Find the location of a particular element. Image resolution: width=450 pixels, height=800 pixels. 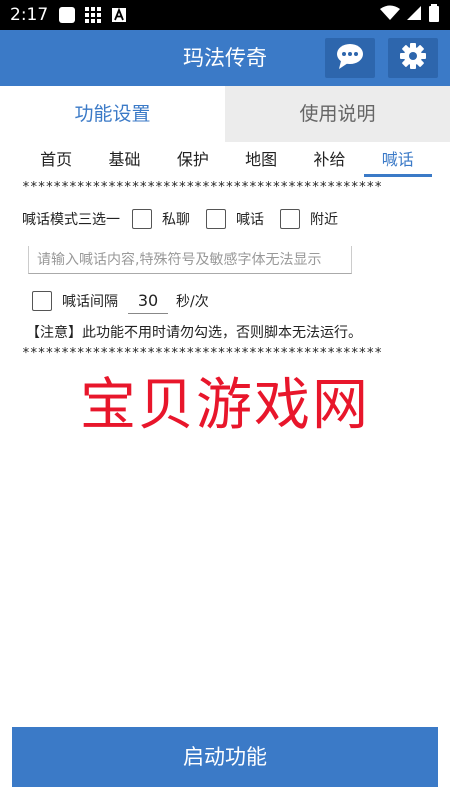

signal-icon is located at coordinates (414, 15).